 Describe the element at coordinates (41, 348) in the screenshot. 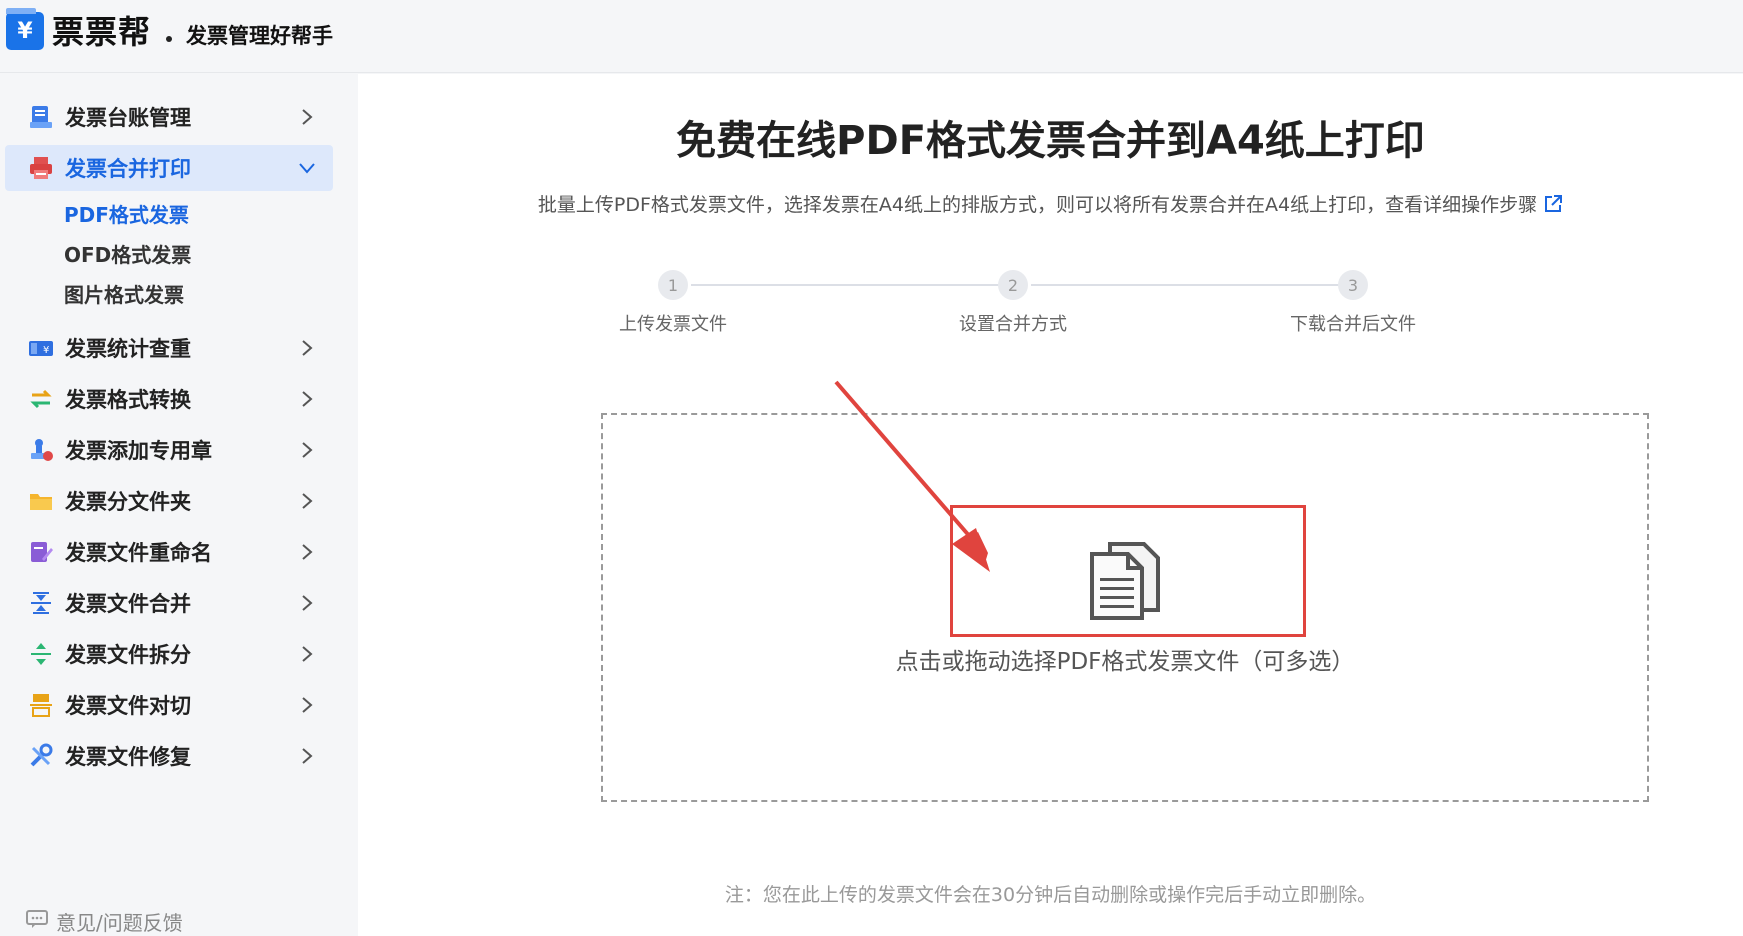

I see `invoice-stats-icon: ¥` at that location.